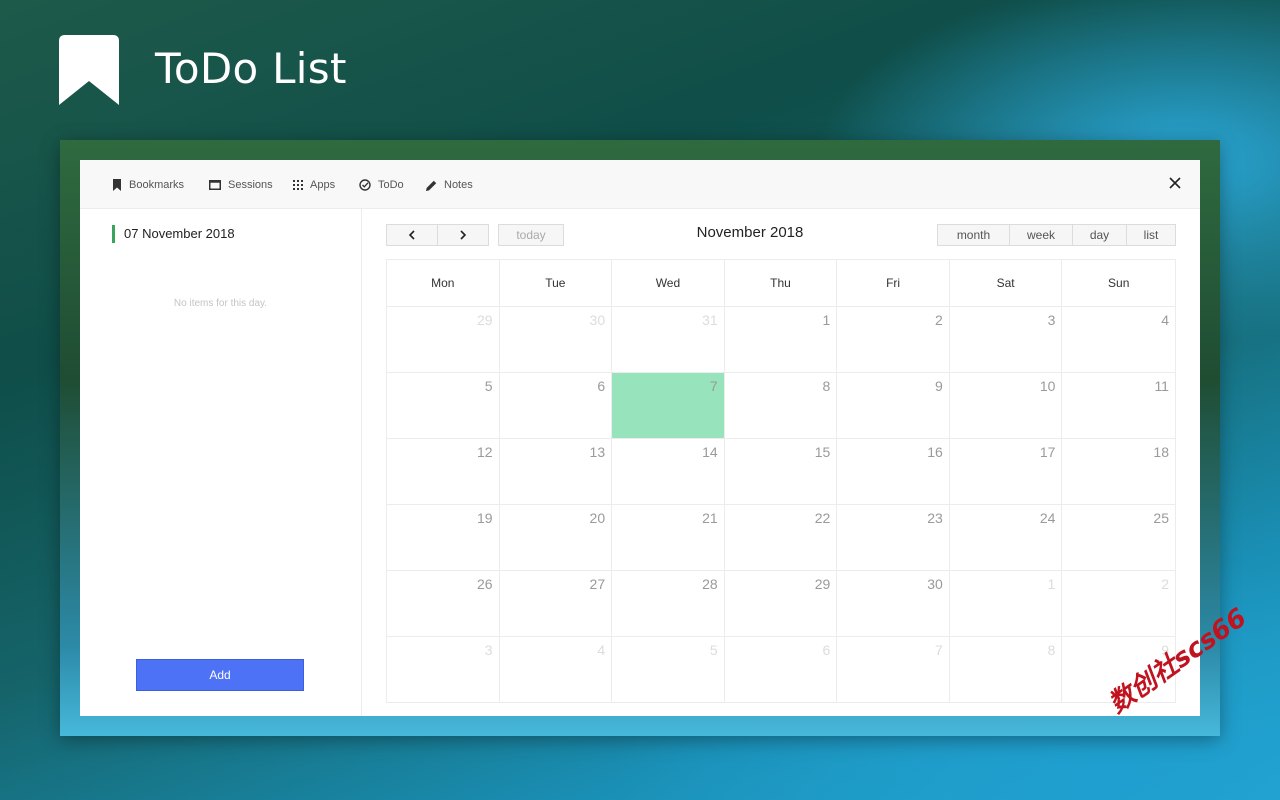 Image resolution: width=1280 pixels, height=800 pixels. I want to click on day-number: 28, so click(710, 584).